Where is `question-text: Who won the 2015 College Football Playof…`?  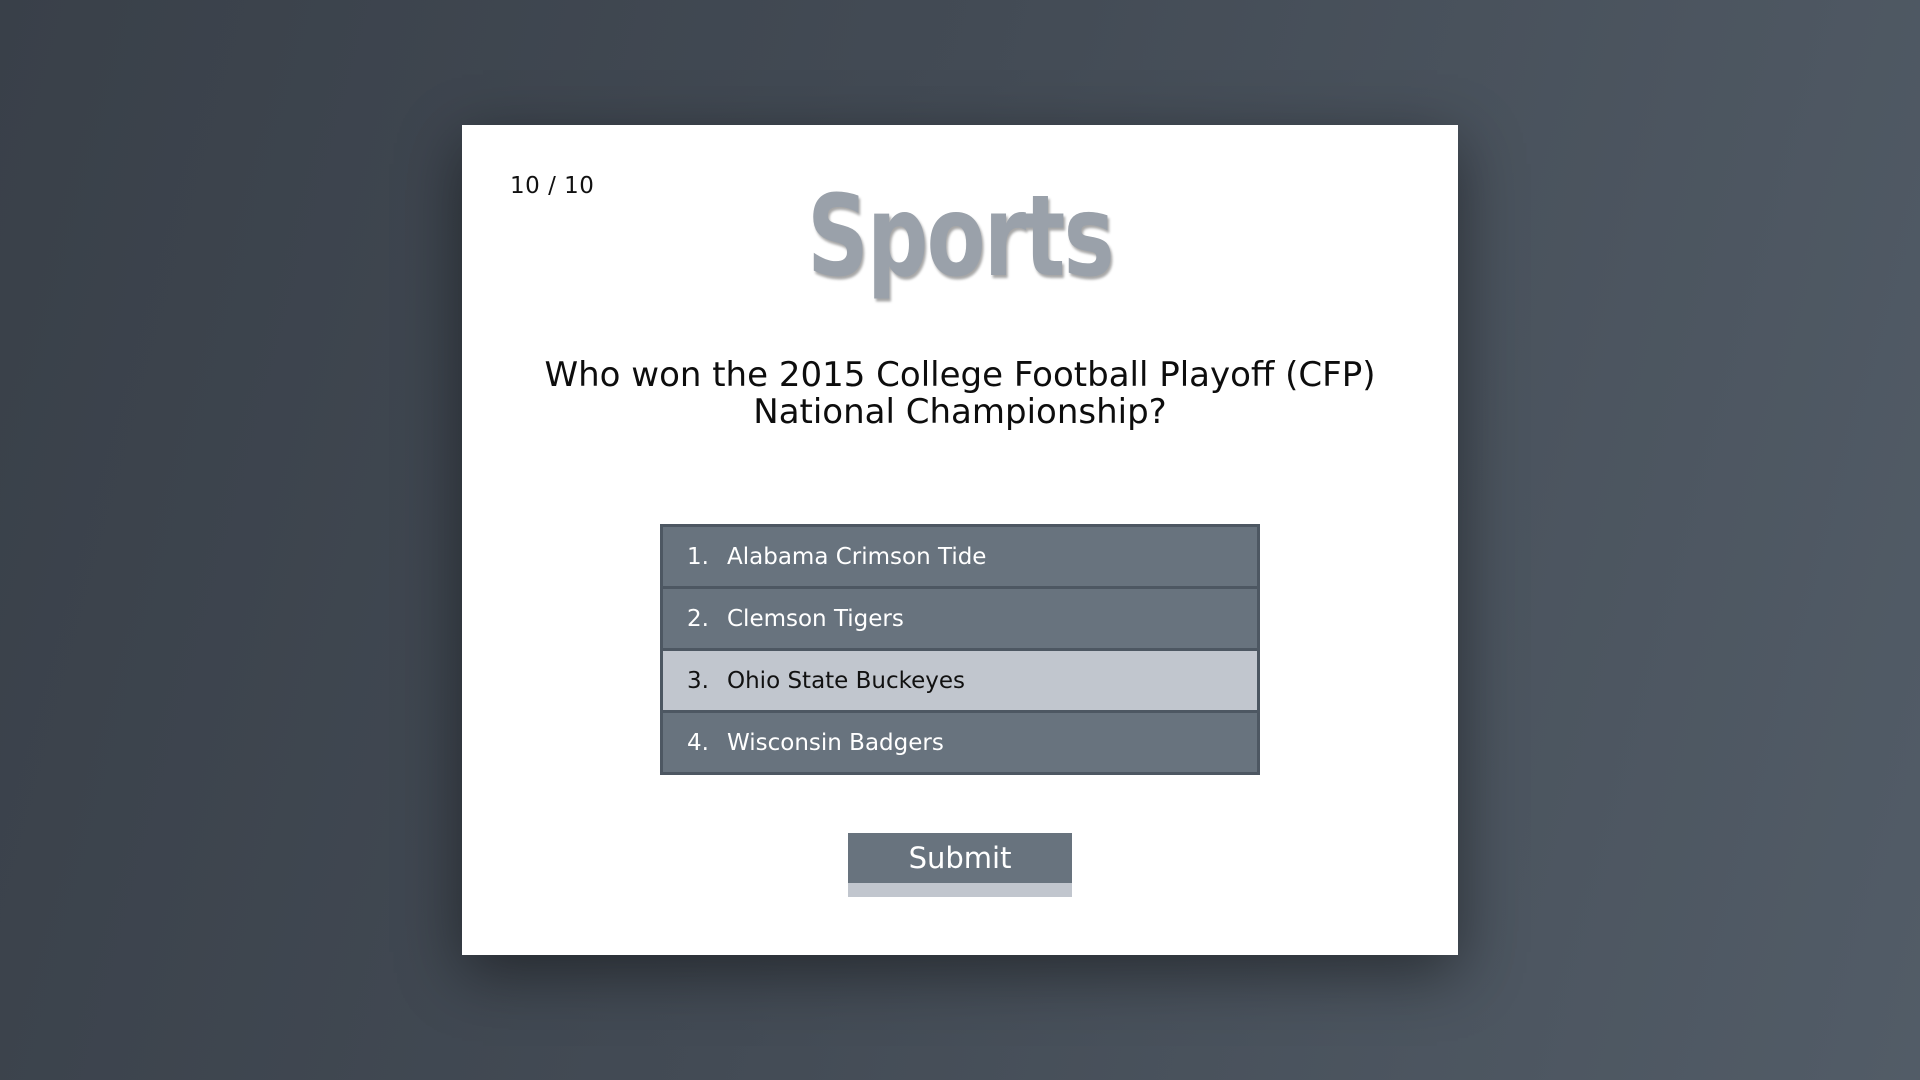
question-text: Who won the 2015 College Football Playof… is located at coordinates (960, 393).